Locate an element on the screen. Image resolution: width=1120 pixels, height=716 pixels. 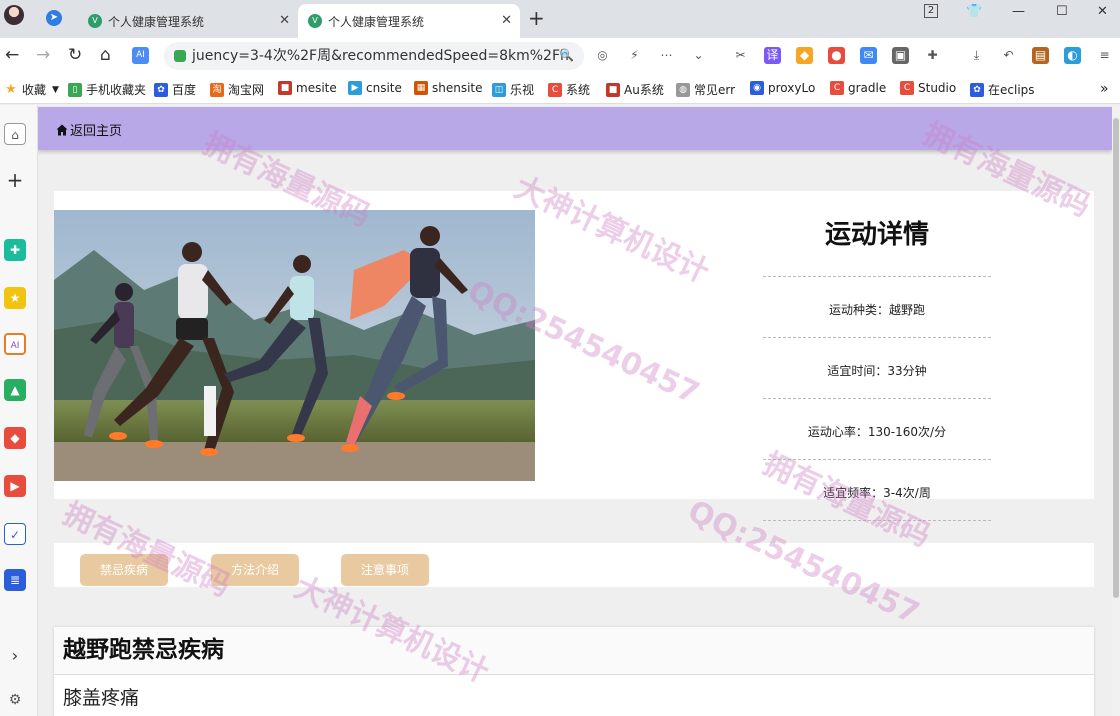
browser-tab-bar: ➤ V 个人健康管理系统 ✕ V 个人健康管理系统 ✕ + 2 👕 — ☐ ✕ is located at coordinates (560, 19).